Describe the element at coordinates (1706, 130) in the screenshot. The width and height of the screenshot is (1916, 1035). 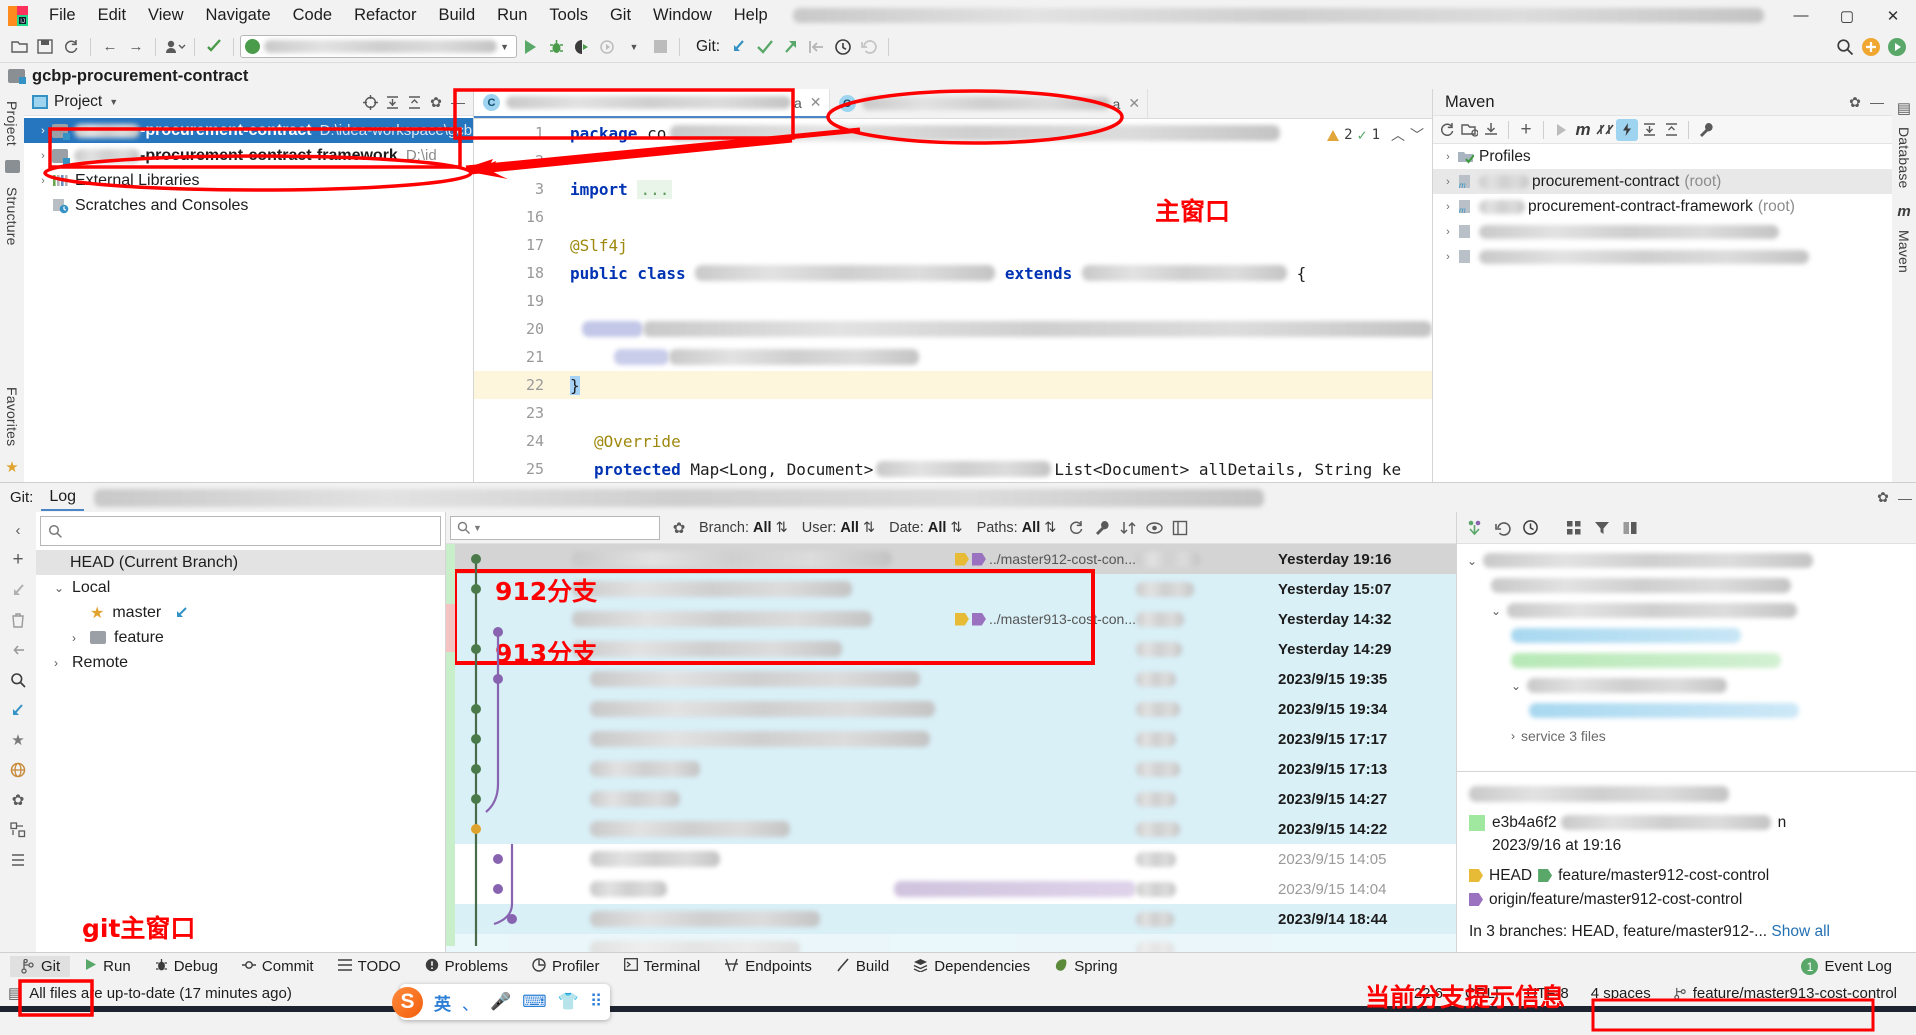
I see `maven-settings-wrench-icon` at that location.